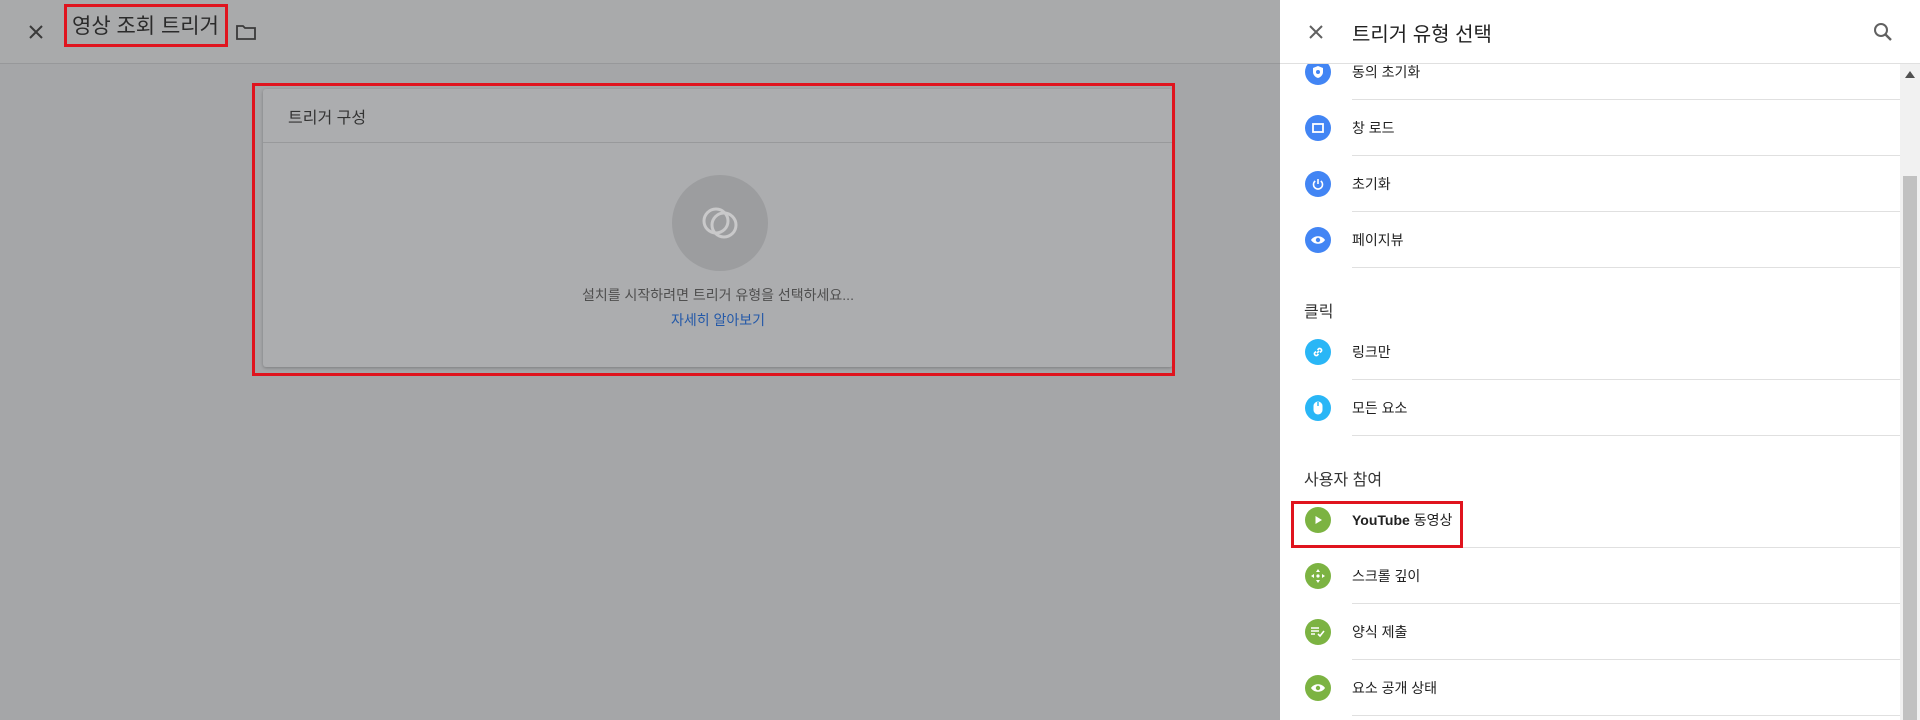 The height and width of the screenshot is (720, 1920). What do you see at coordinates (1590, 184) in the screenshot?
I see `list-item-initialization: 초기화` at bounding box center [1590, 184].